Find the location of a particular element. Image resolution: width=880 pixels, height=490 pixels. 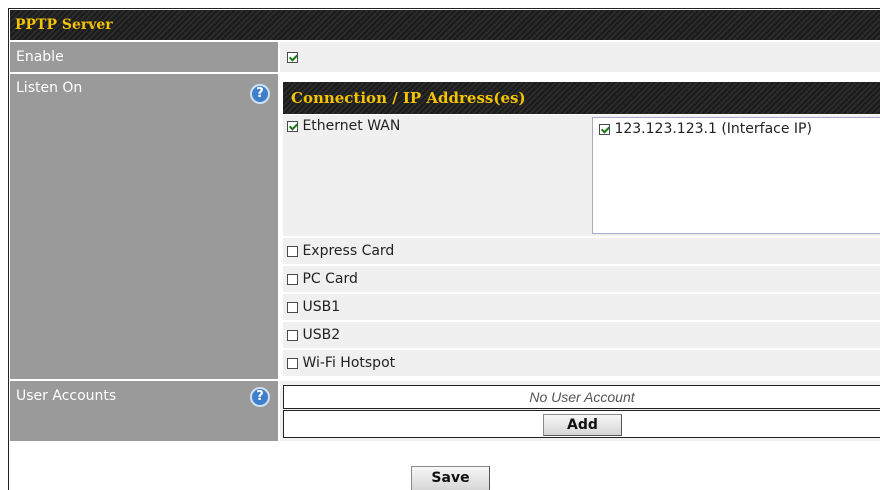

section-header: PPTP Server is located at coordinates (445, 25).